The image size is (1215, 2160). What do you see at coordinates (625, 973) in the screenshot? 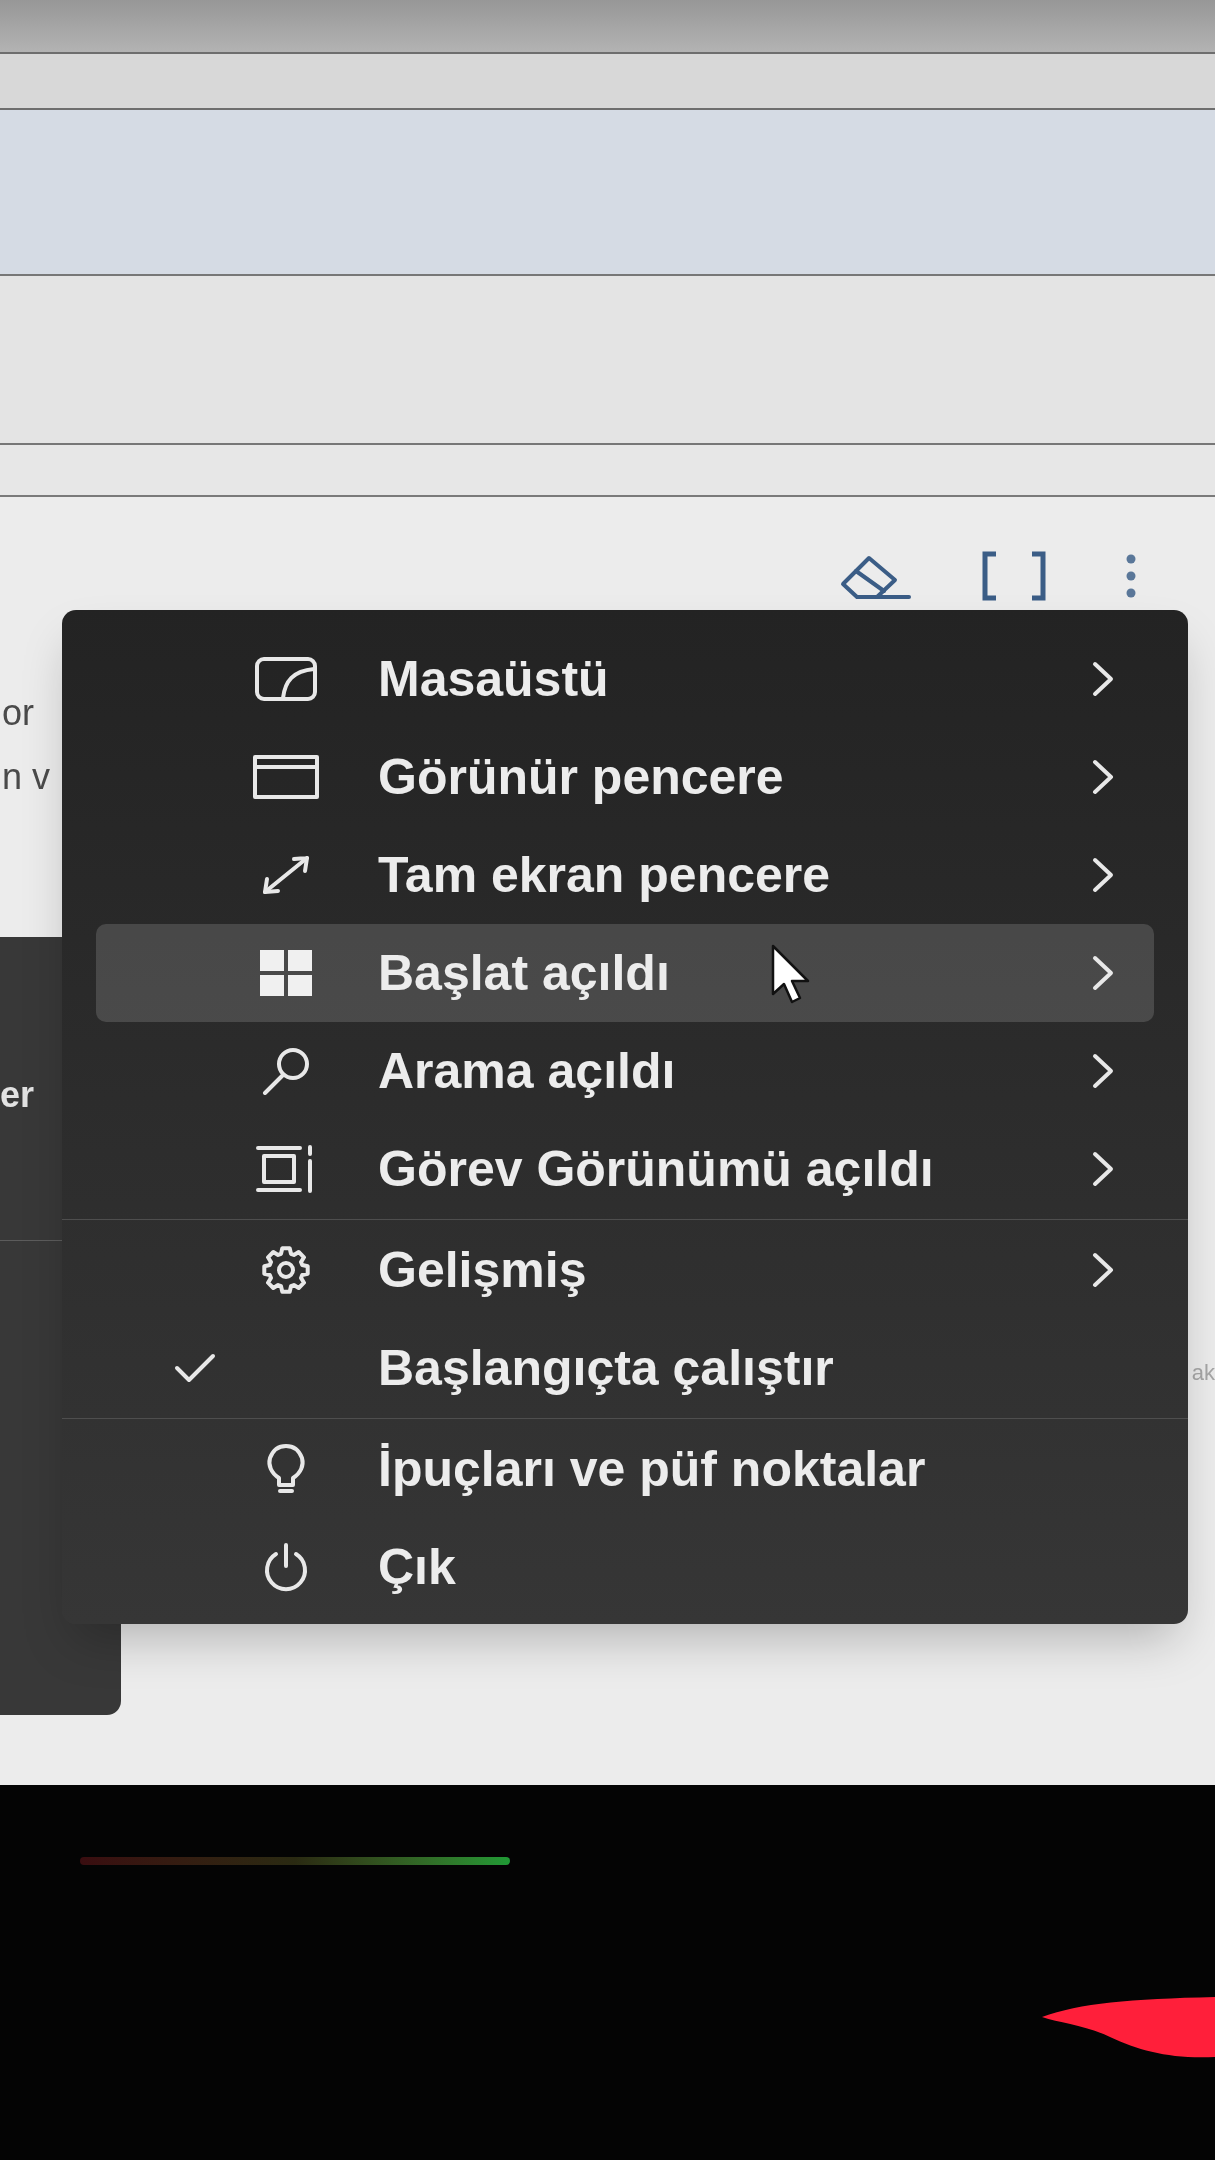
I see `menu-item: Başlat açıldı` at bounding box center [625, 973].